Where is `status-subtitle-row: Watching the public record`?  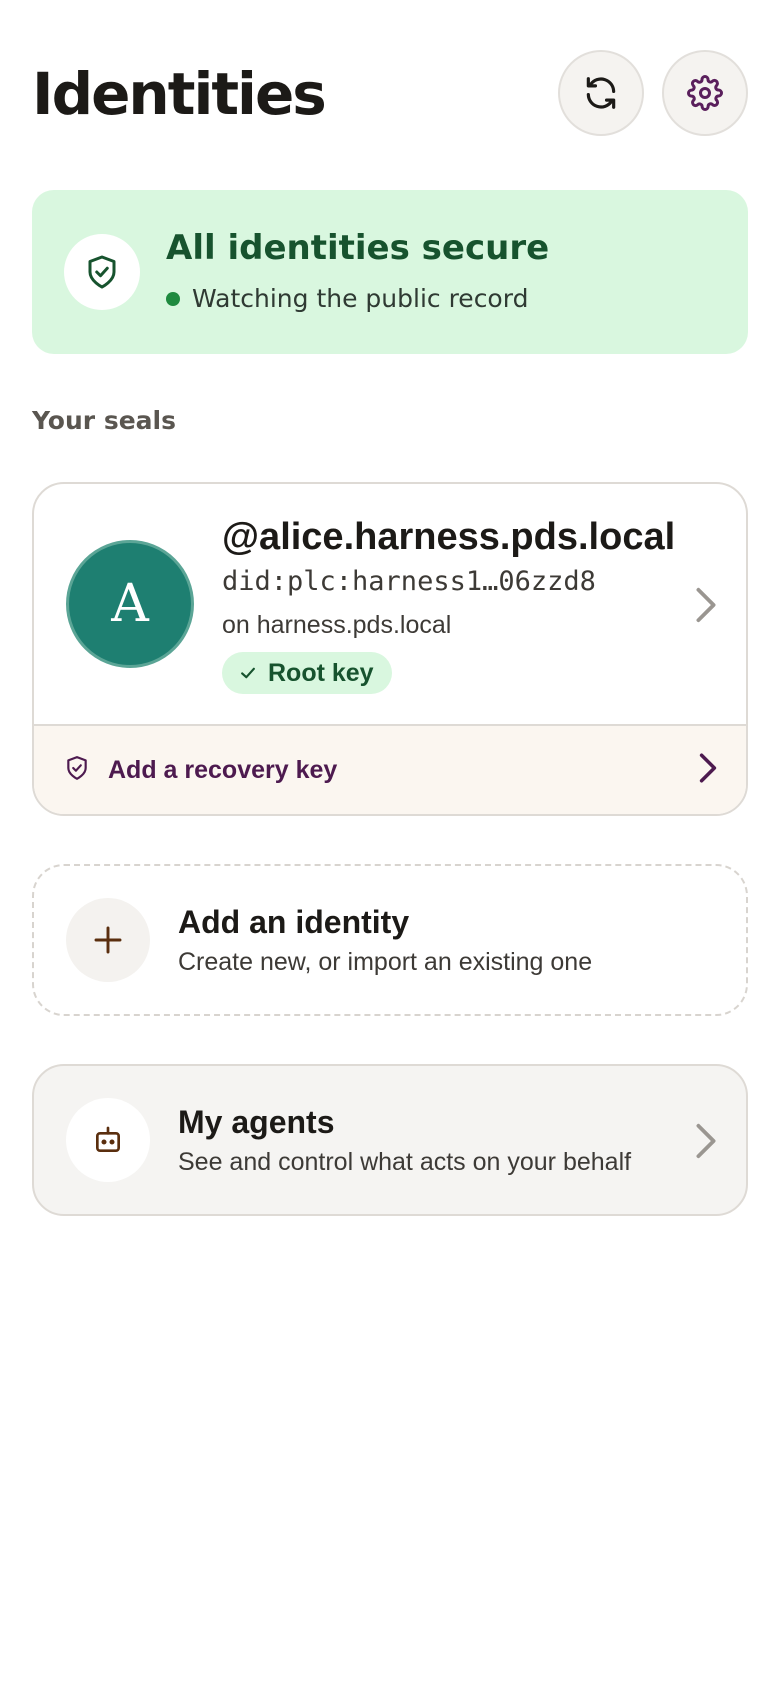
status-subtitle-row: Watching the public record is located at coordinates (347, 298).